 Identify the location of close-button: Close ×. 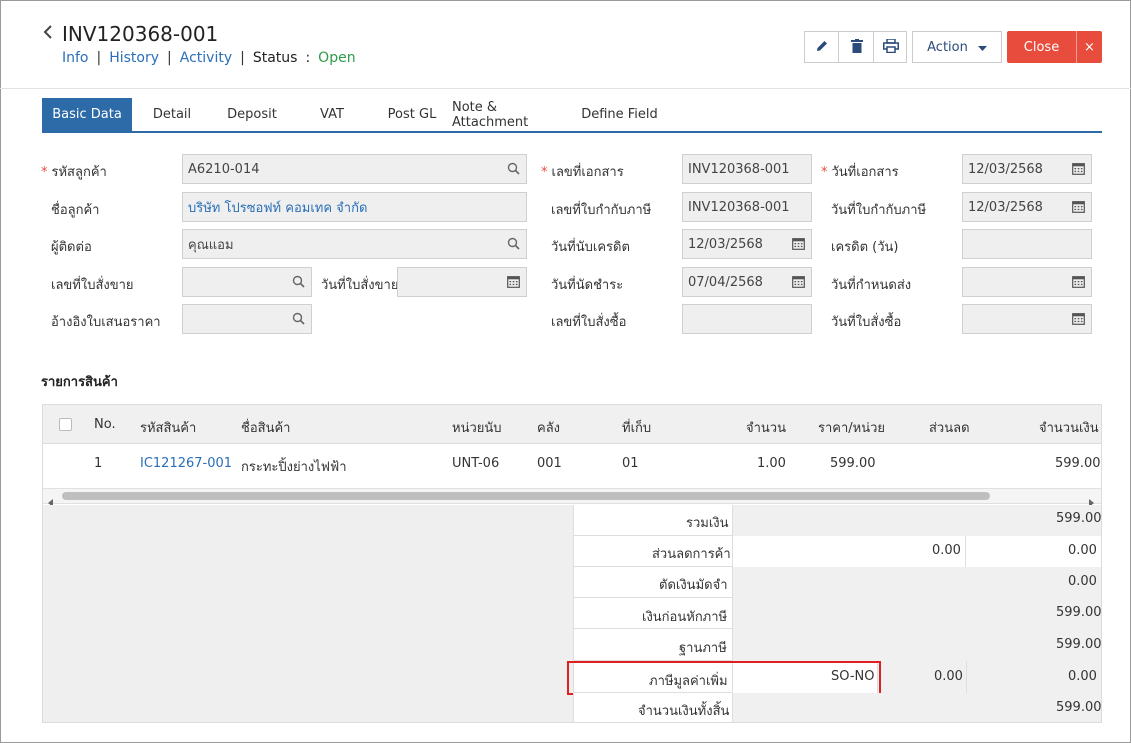
(1054, 47).